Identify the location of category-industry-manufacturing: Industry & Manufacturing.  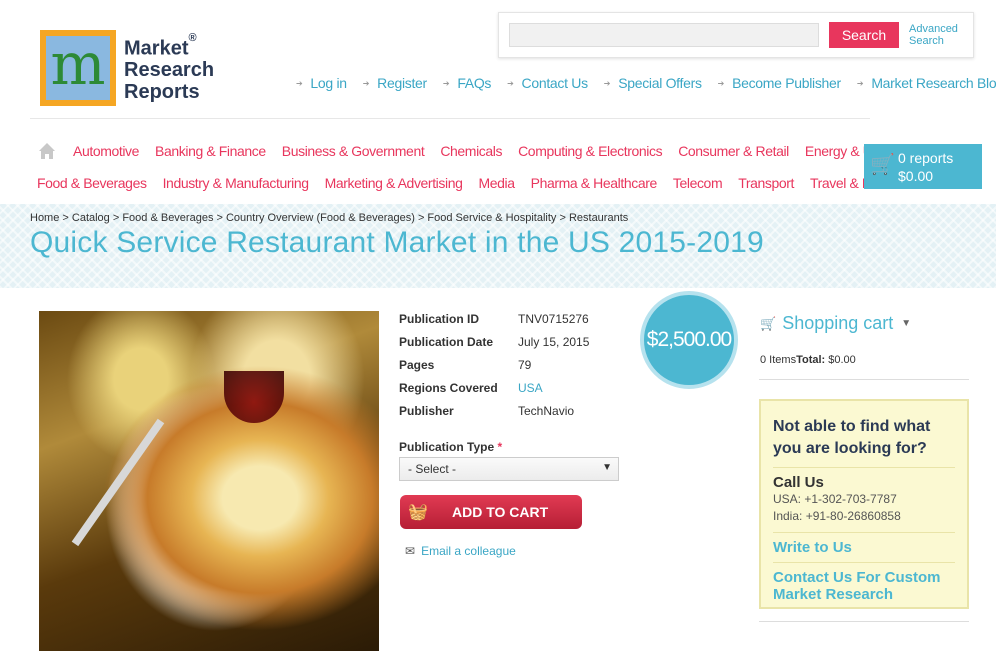
(236, 183).